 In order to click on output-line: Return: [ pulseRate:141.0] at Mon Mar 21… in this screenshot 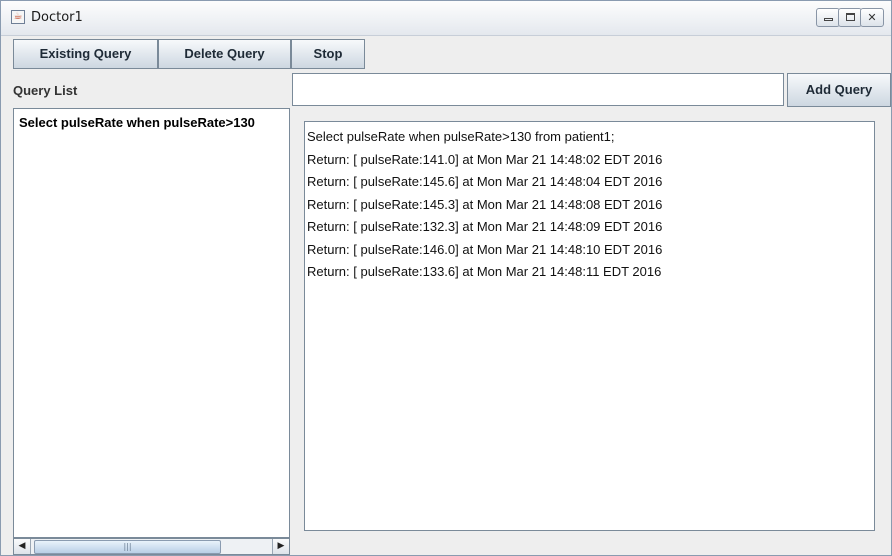, I will do `click(485, 159)`.